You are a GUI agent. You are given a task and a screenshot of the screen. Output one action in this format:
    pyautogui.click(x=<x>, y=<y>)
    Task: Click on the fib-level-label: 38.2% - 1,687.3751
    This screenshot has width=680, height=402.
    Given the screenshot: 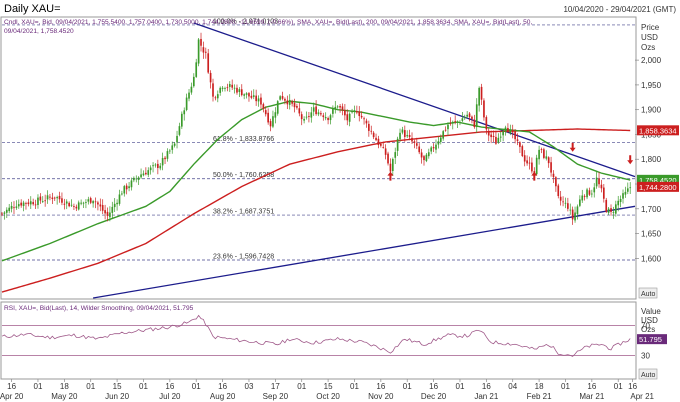 What is the action you would take?
    pyautogui.click(x=243, y=212)
    